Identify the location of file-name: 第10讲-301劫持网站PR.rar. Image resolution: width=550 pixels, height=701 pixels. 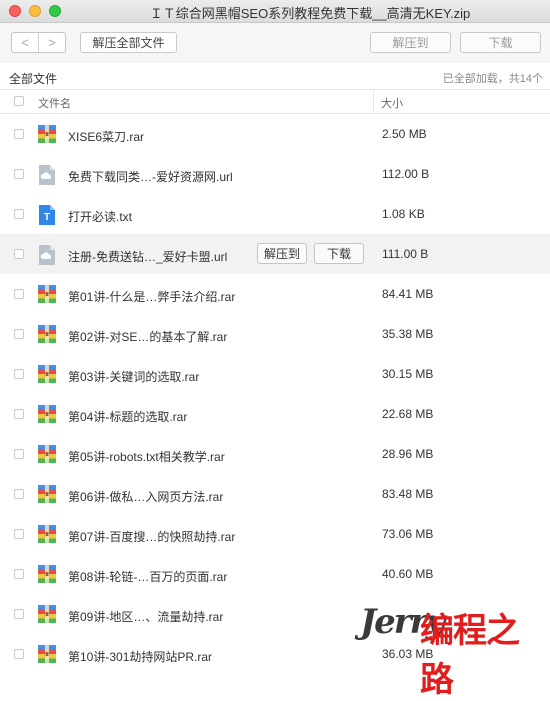
(140, 656).